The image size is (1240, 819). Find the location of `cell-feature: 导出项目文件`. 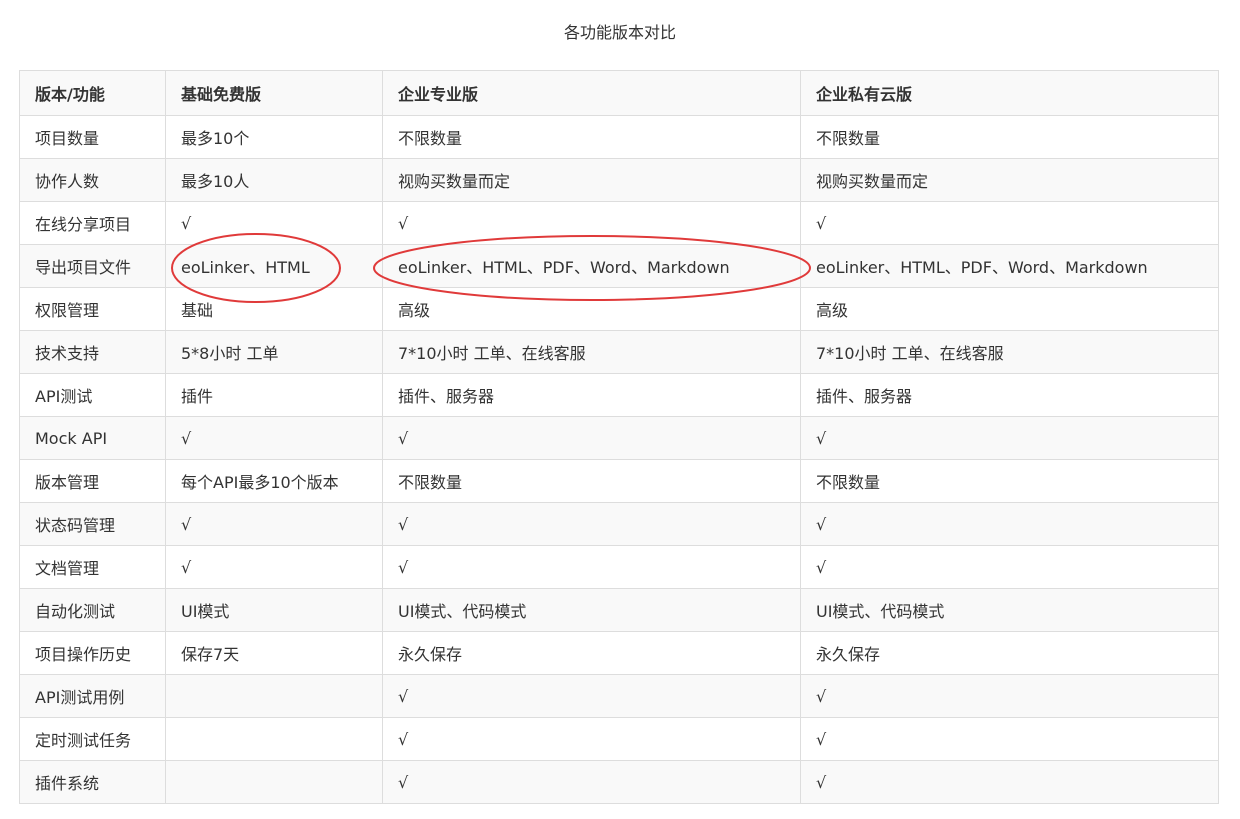

cell-feature: 导出项目文件 is located at coordinates (92, 266).